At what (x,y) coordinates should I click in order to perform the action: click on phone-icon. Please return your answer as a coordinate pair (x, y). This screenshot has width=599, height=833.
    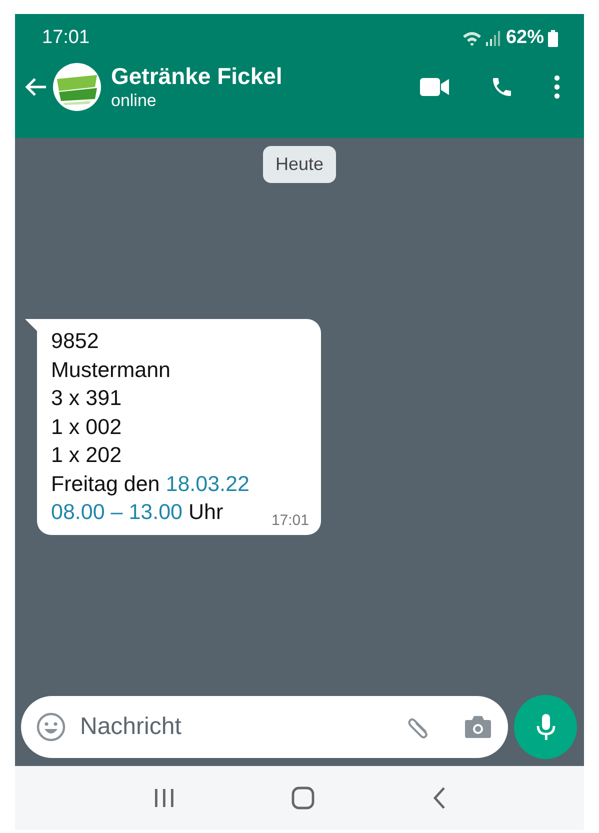
    Looking at the image, I should click on (502, 87).